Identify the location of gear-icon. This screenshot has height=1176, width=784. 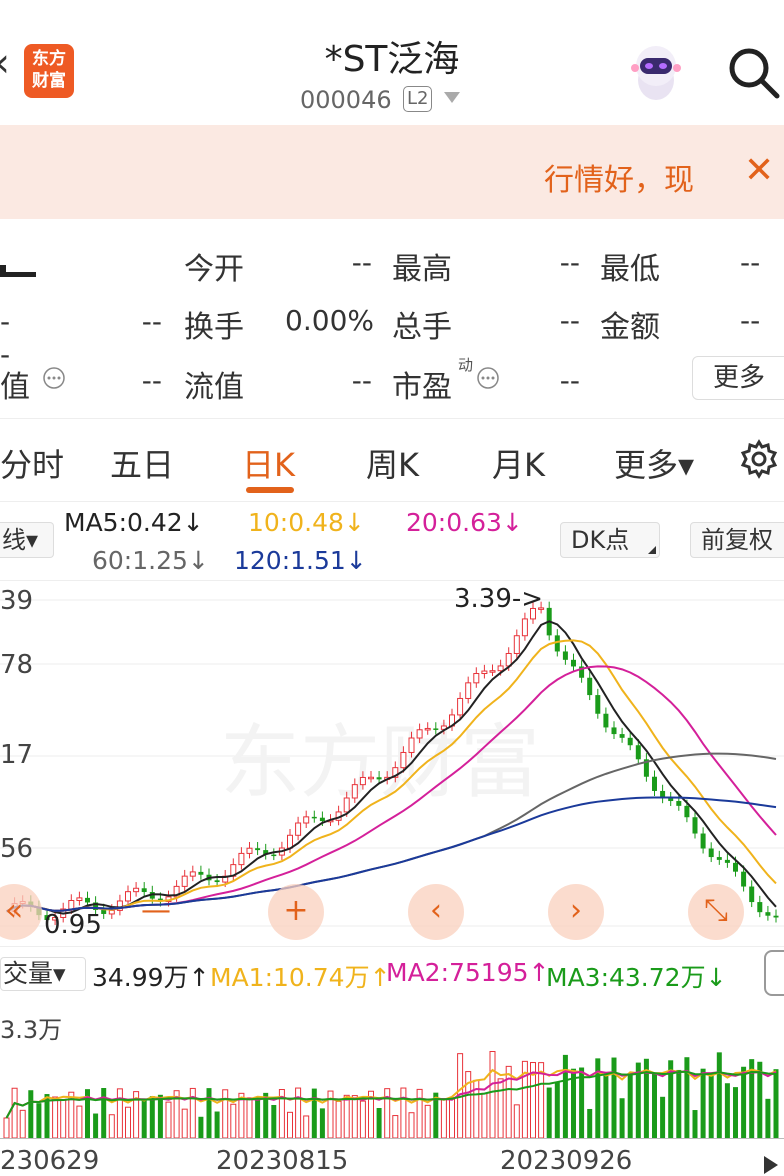
(759, 461).